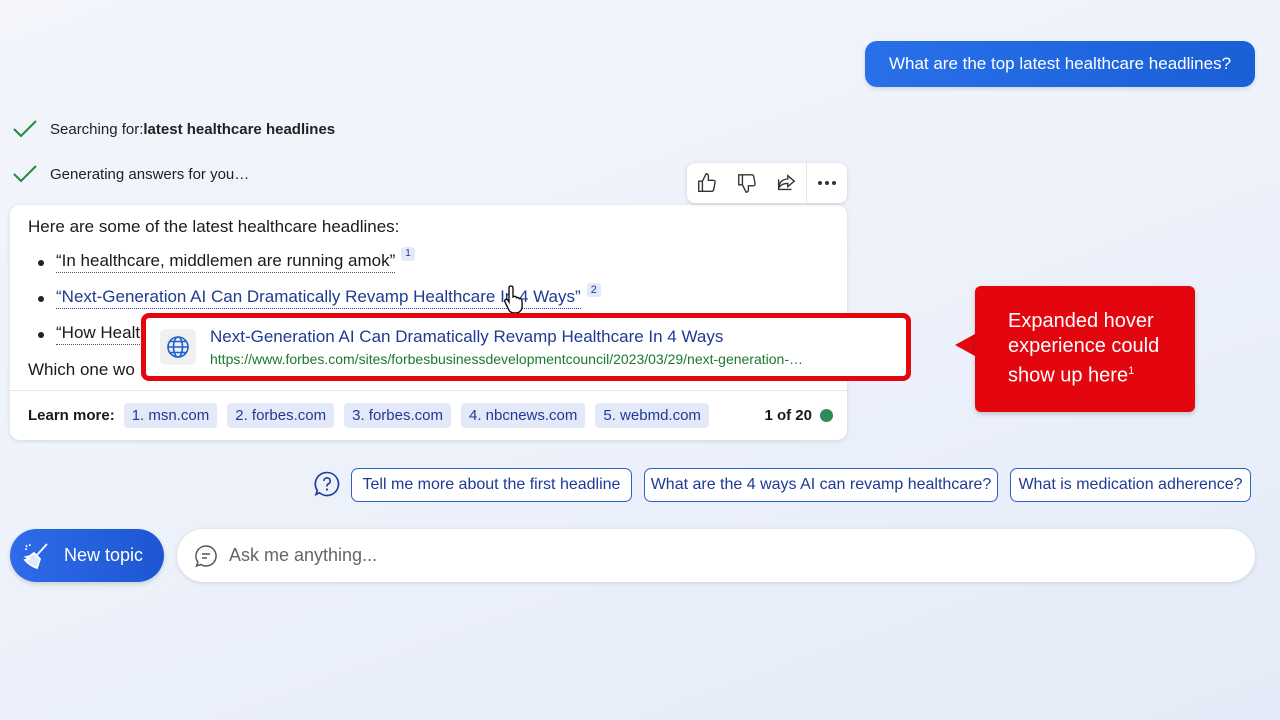  What do you see at coordinates (1131, 371) in the screenshot?
I see `callout-footnote: 1` at bounding box center [1131, 371].